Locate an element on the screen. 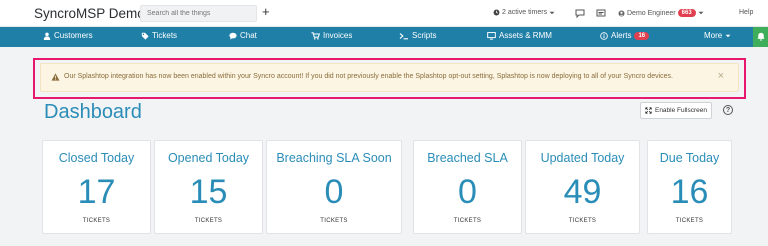 This screenshot has height=246, width=768. bell-icon is located at coordinates (761, 36).